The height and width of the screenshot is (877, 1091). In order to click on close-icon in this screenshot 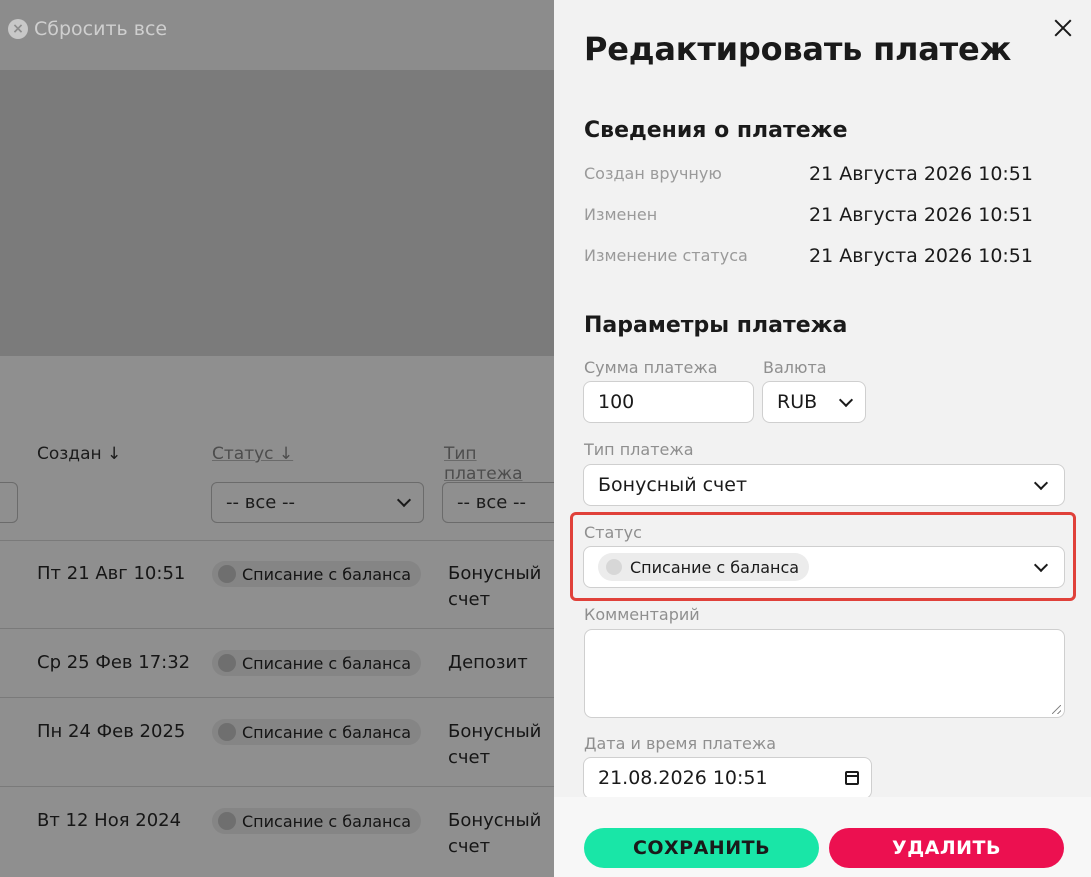, I will do `click(1063, 28)`.